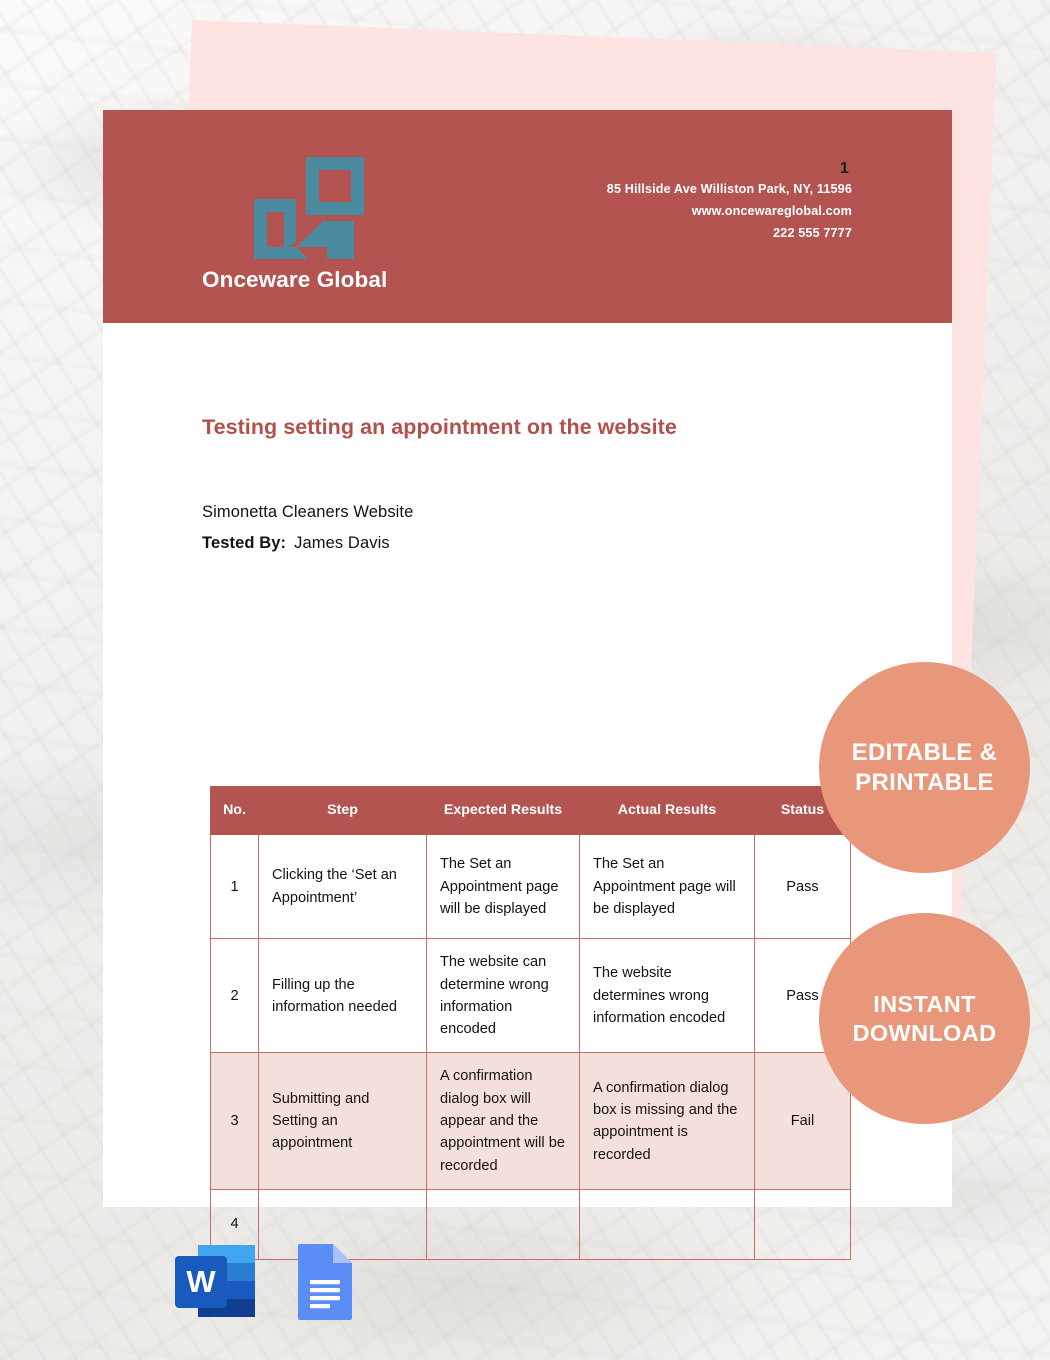 The height and width of the screenshot is (1360, 1050). What do you see at coordinates (802, 1225) in the screenshot?
I see `cell-status` at bounding box center [802, 1225].